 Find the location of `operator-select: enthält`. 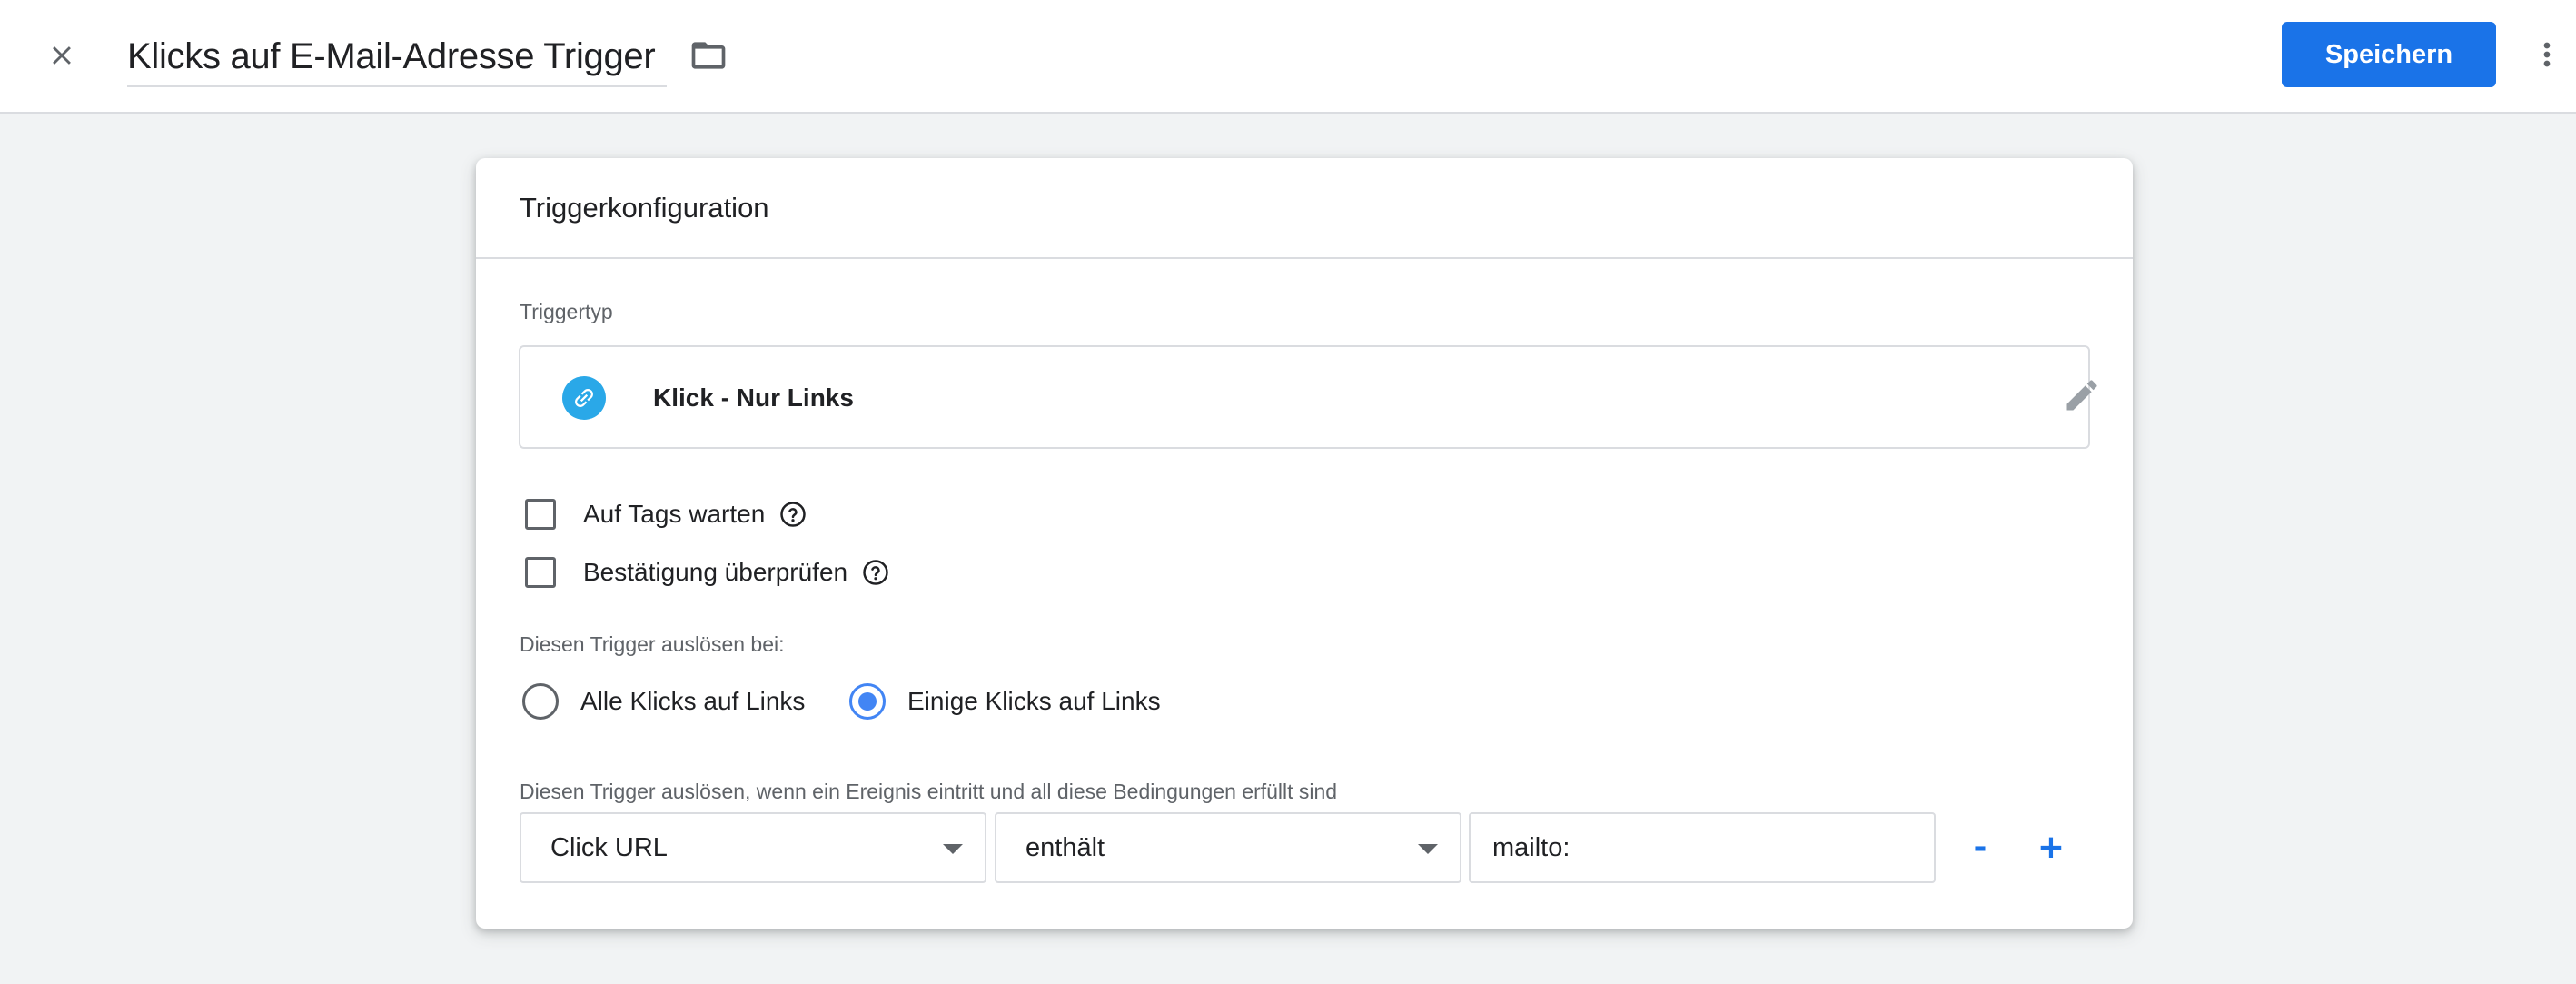

operator-select: enthält is located at coordinates (1228, 847).